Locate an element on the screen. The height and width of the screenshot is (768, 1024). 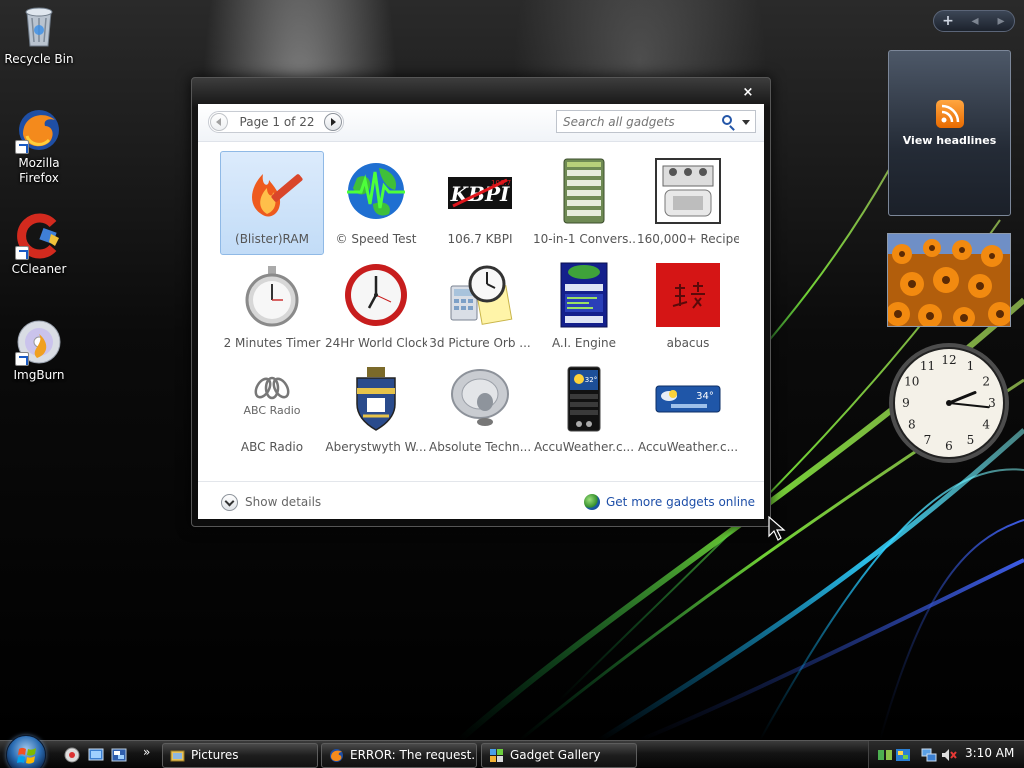
clock-gadget: 12 1 2 3 4 5 6 7 8 9 10 11 is located at coordinates (949, 403).